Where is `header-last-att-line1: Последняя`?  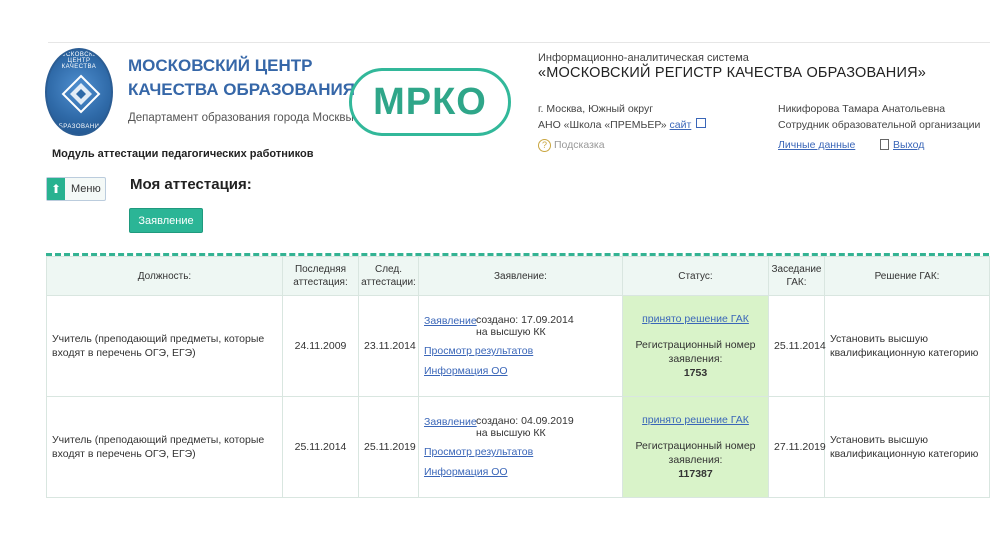 header-last-att-line1: Последняя is located at coordinates (320, 269).